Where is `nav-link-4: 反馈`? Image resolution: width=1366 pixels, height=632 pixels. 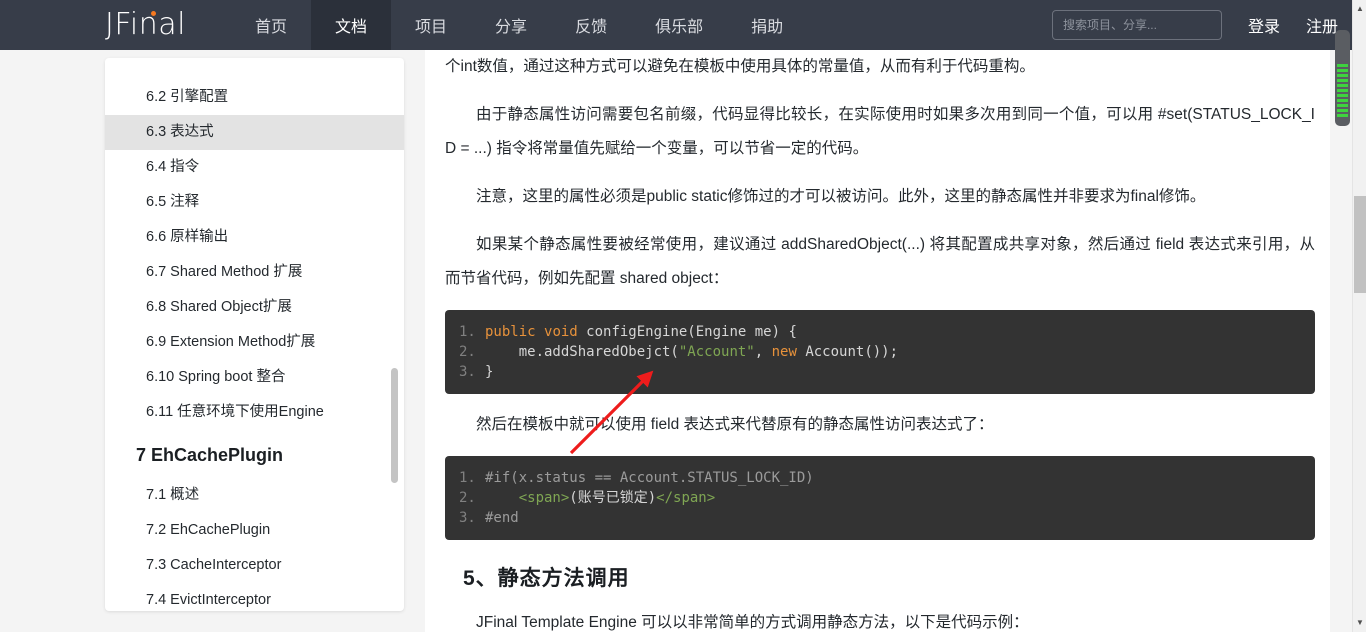
nav-link-4: 反馈 is located at coordinates (591, 25).